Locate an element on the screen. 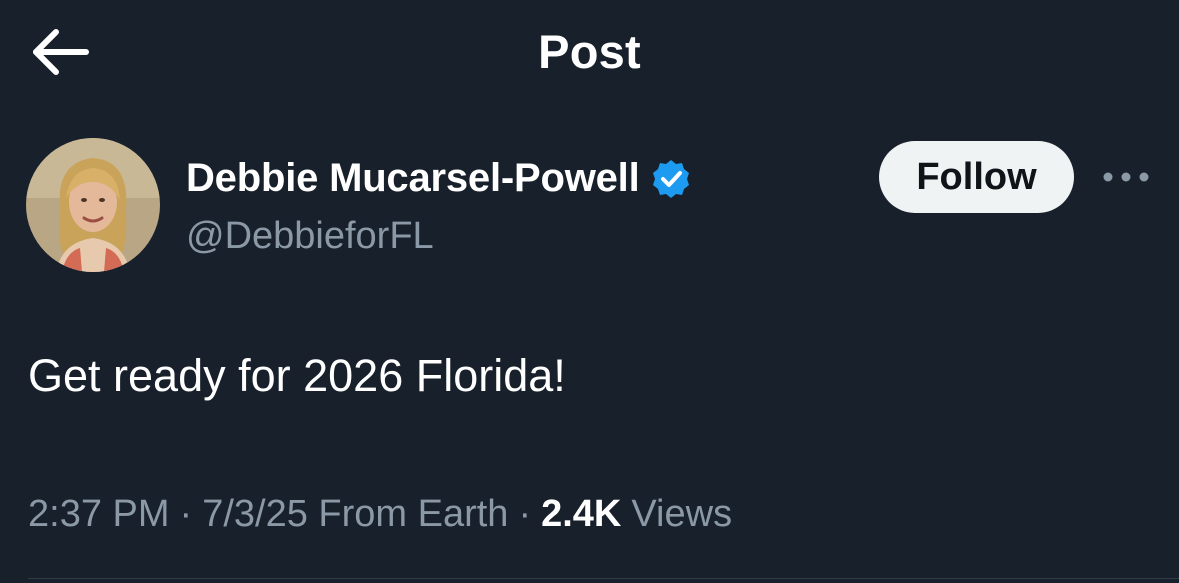 The width and height of the screenshot is (1179, 583). more-horizontal-icon is located at coordinates (1126, 177).